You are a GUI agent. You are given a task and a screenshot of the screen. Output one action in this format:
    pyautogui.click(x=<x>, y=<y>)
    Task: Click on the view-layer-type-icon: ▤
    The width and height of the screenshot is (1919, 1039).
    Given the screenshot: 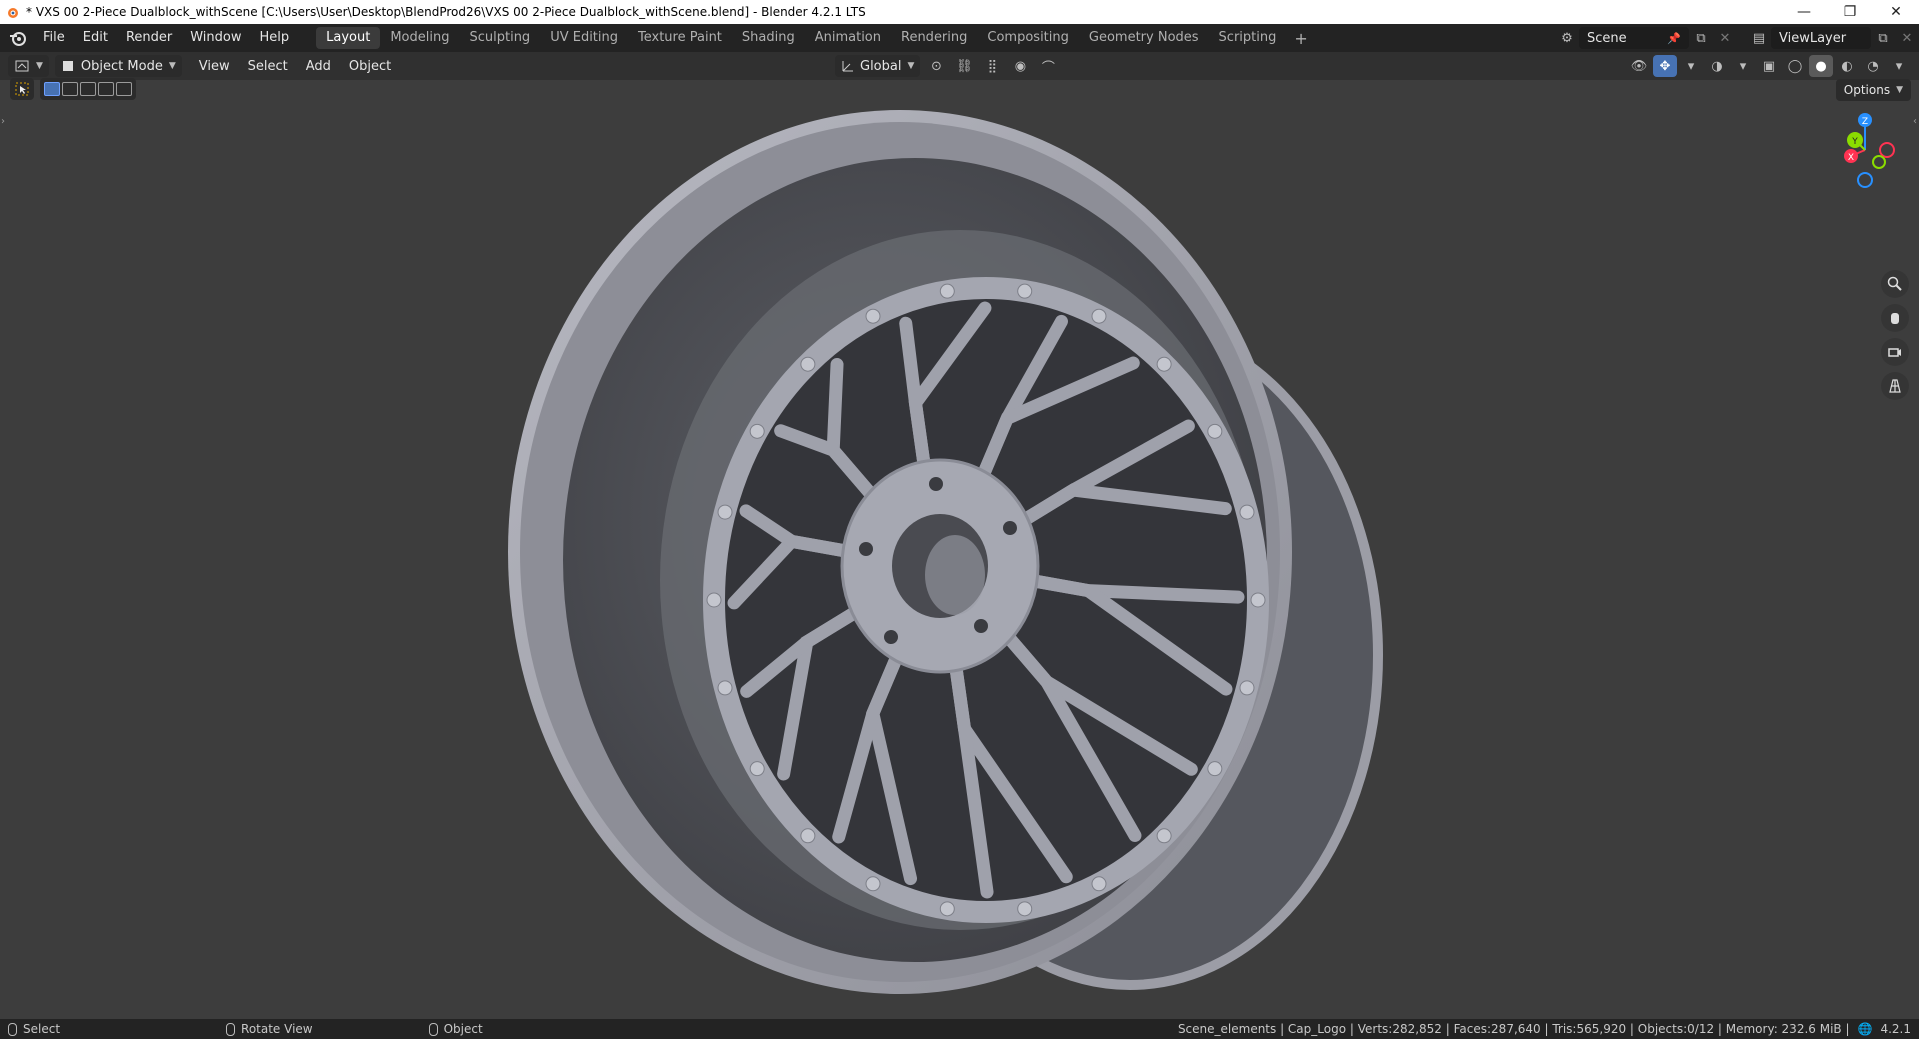 What is the action you would take?
    pyautogui.click(x=1759, y=38)
    